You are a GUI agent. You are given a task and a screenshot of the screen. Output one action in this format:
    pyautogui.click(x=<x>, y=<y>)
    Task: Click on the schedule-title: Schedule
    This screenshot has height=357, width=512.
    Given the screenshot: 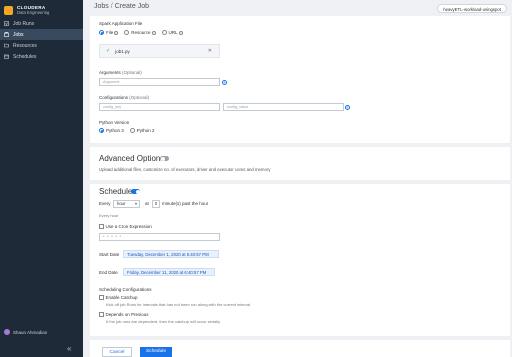 What is the action you would take?
    pyautogui.click(x=116, y=191)
    